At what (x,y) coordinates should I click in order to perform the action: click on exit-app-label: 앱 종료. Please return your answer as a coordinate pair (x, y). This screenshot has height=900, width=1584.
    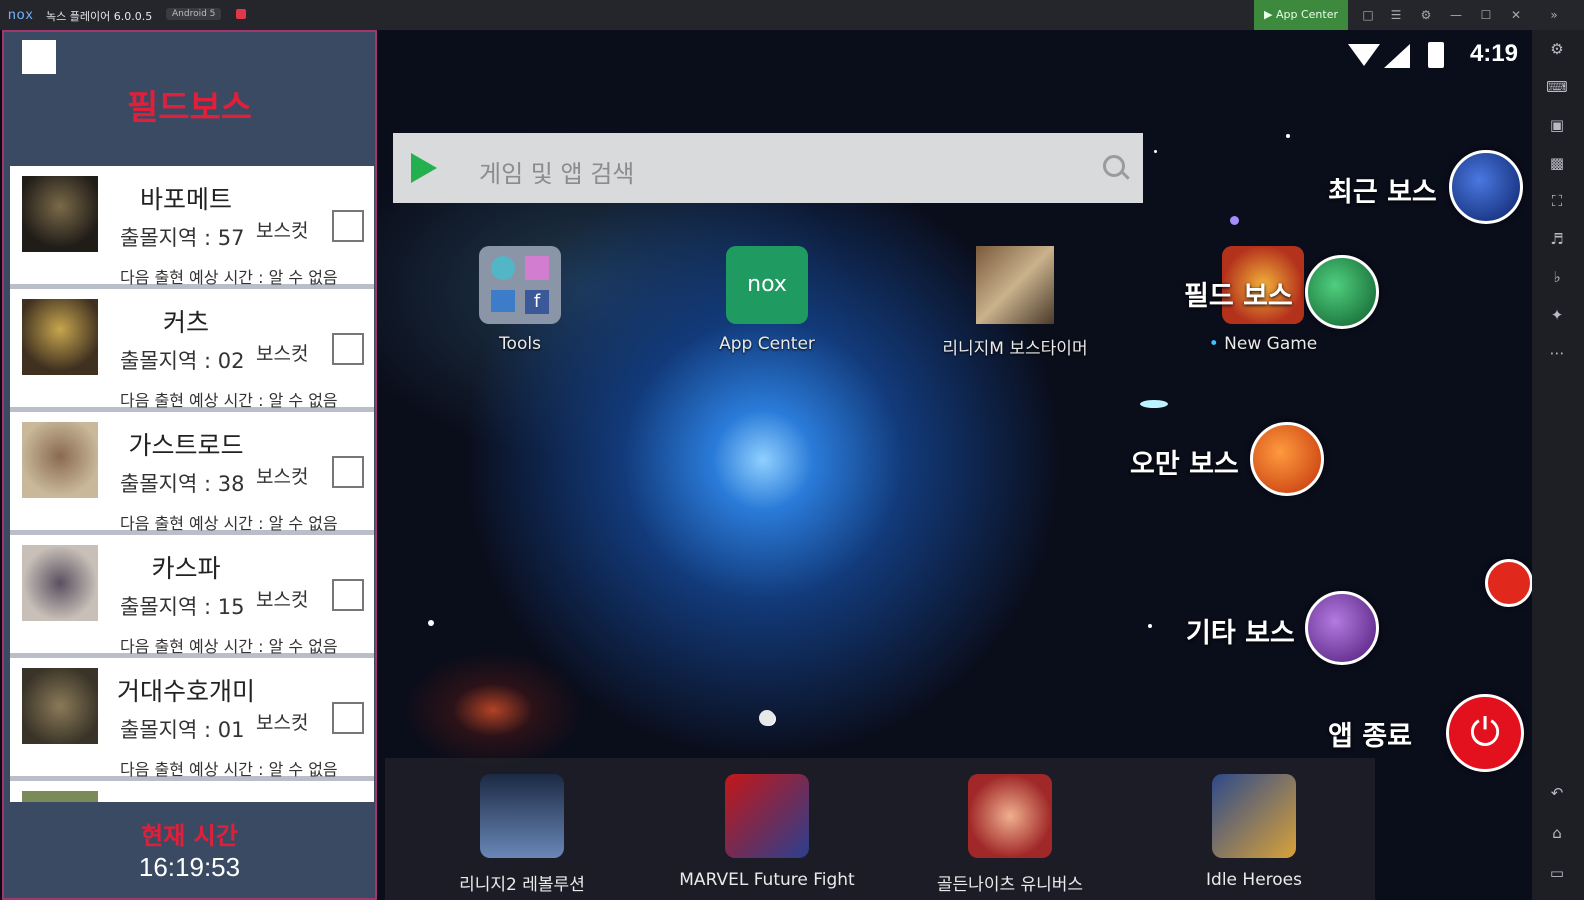
    Looking at the image, I should click on (1370, 736).